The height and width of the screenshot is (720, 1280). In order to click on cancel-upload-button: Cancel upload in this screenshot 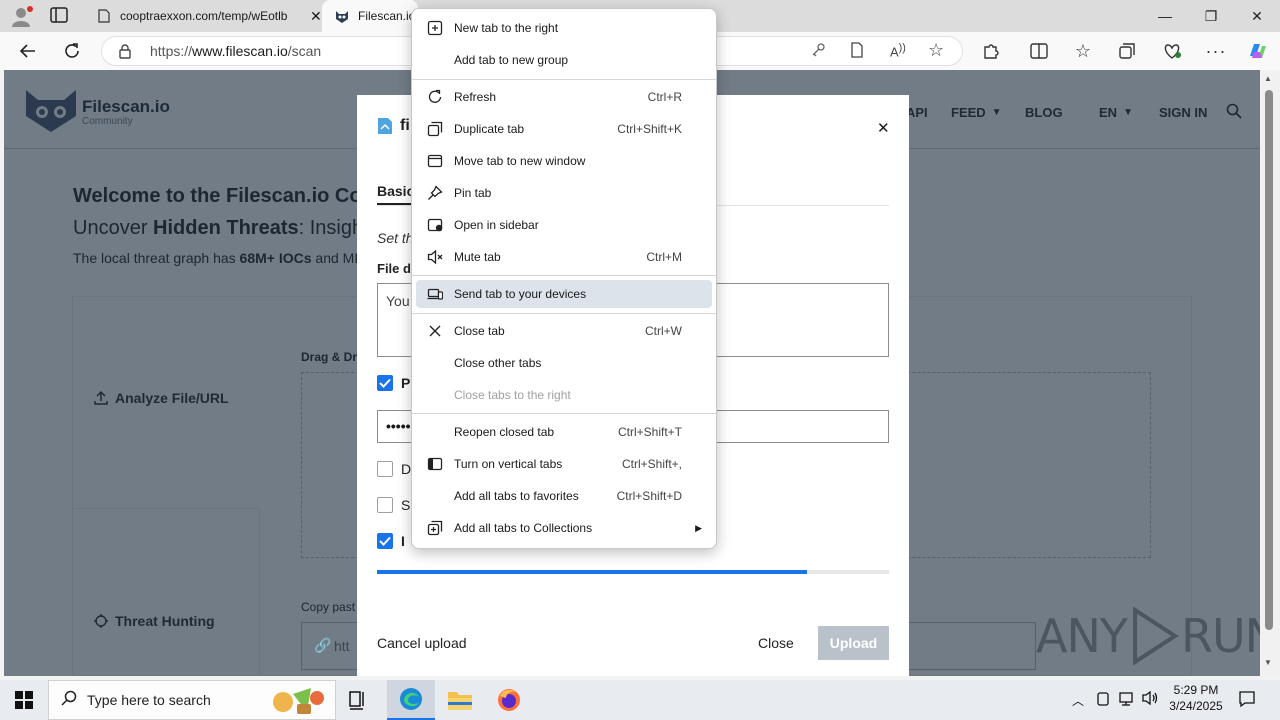, I will do `click(422, 643)`.